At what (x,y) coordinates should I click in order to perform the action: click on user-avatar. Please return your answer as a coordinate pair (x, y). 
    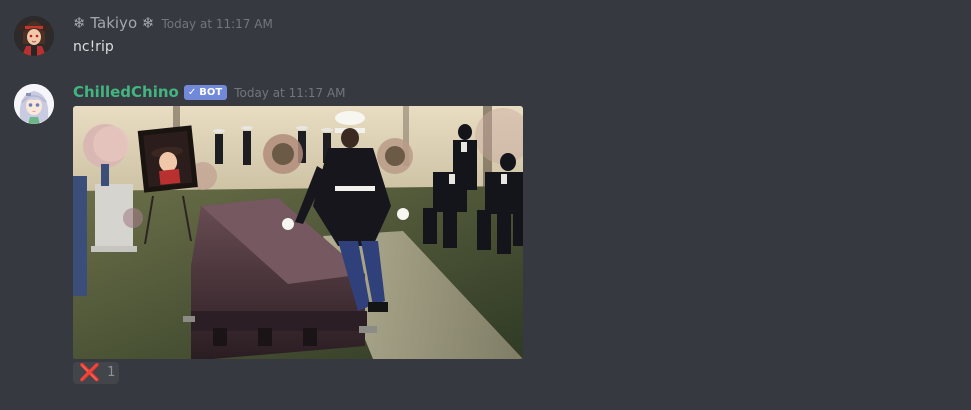
    Looking at the image, I should click on (34, 36).